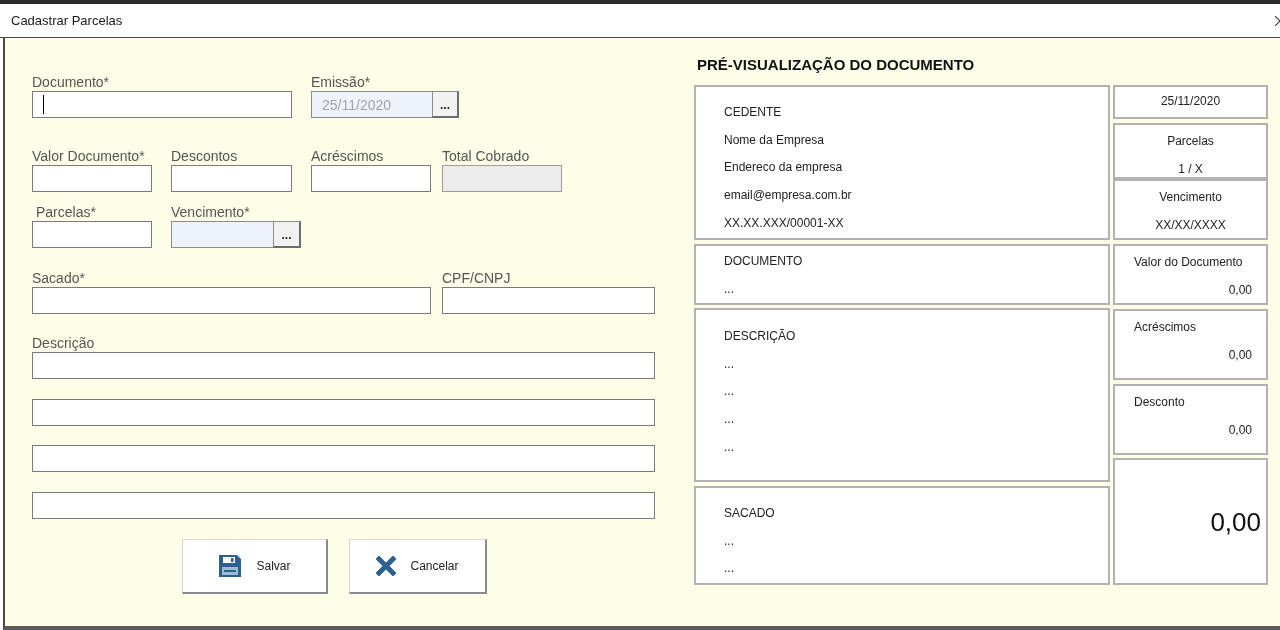 The width and height of the screenshot is (1280, 630). Describe the element at coordinates (486, 156) in the screenshot. I see `field-label: Total Cobrado` at that location.